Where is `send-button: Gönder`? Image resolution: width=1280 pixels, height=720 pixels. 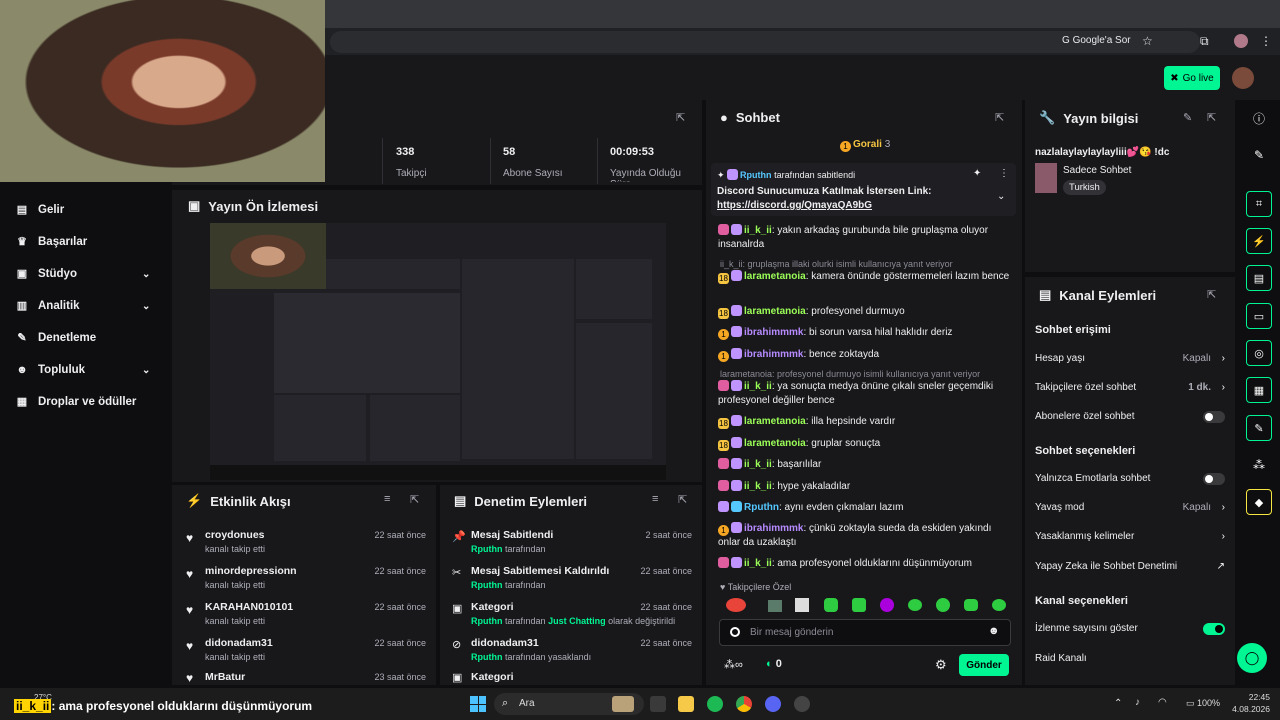
send-button: Gönder is located at coordinates (984, 665).